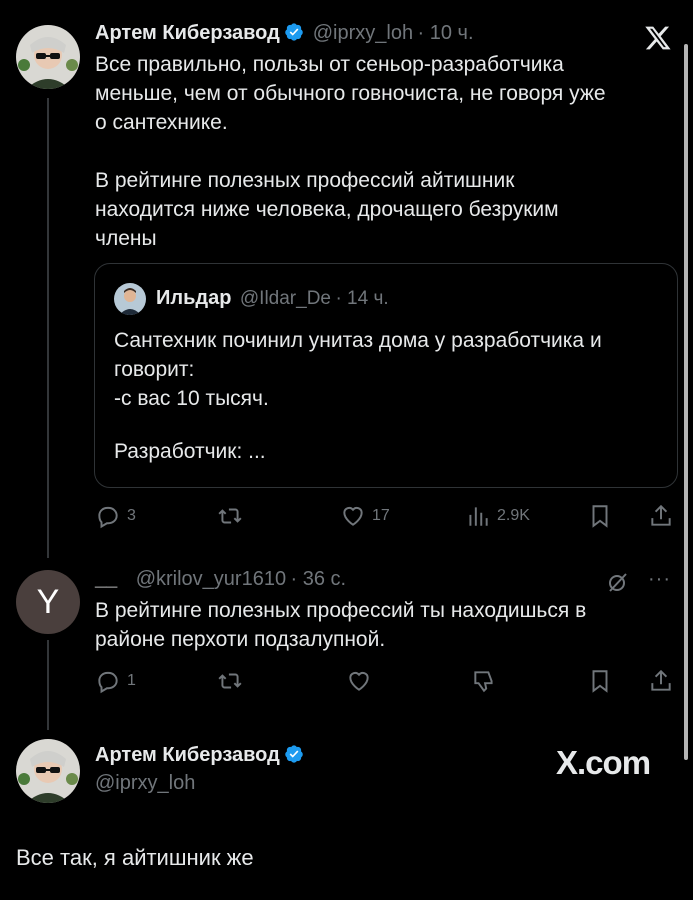  I want to click on quote-author-name: Ильдар, so click(193, 298).